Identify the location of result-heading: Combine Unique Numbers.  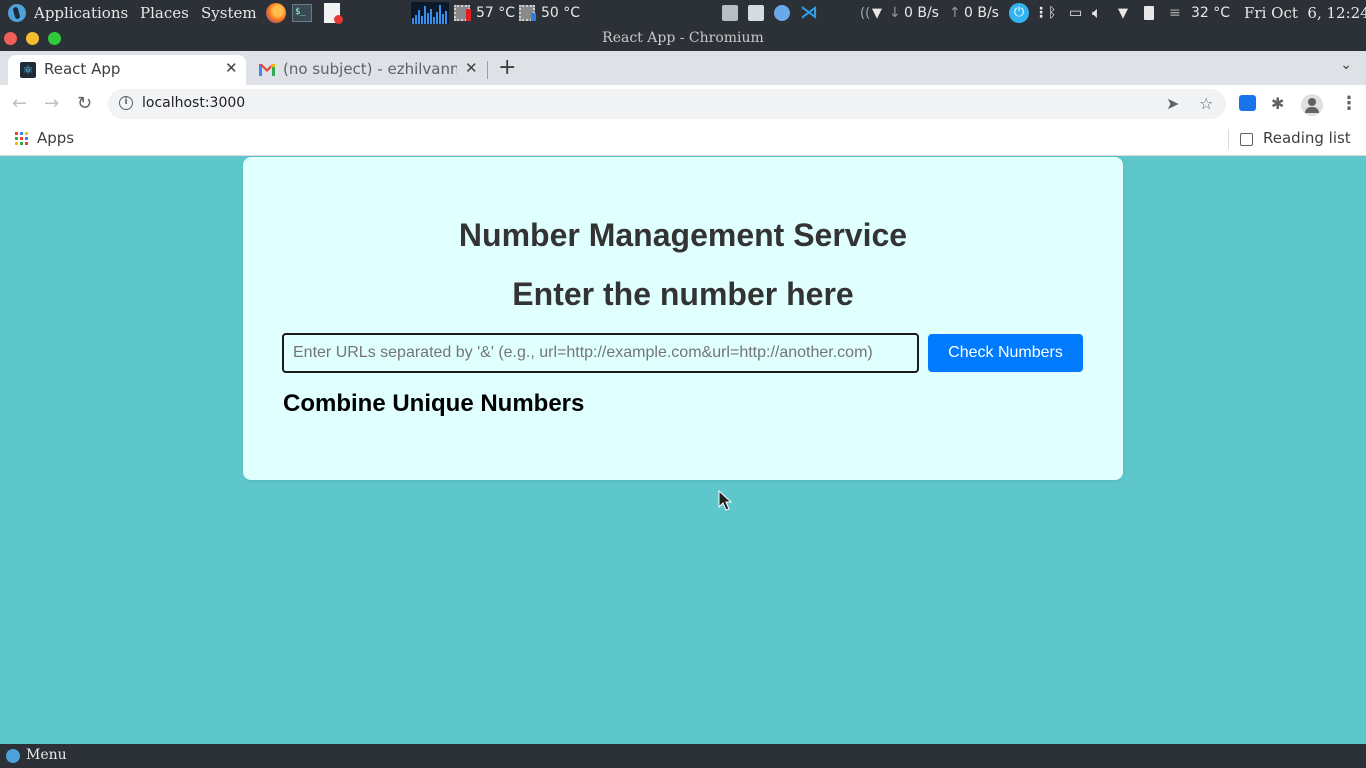
(434, 403).